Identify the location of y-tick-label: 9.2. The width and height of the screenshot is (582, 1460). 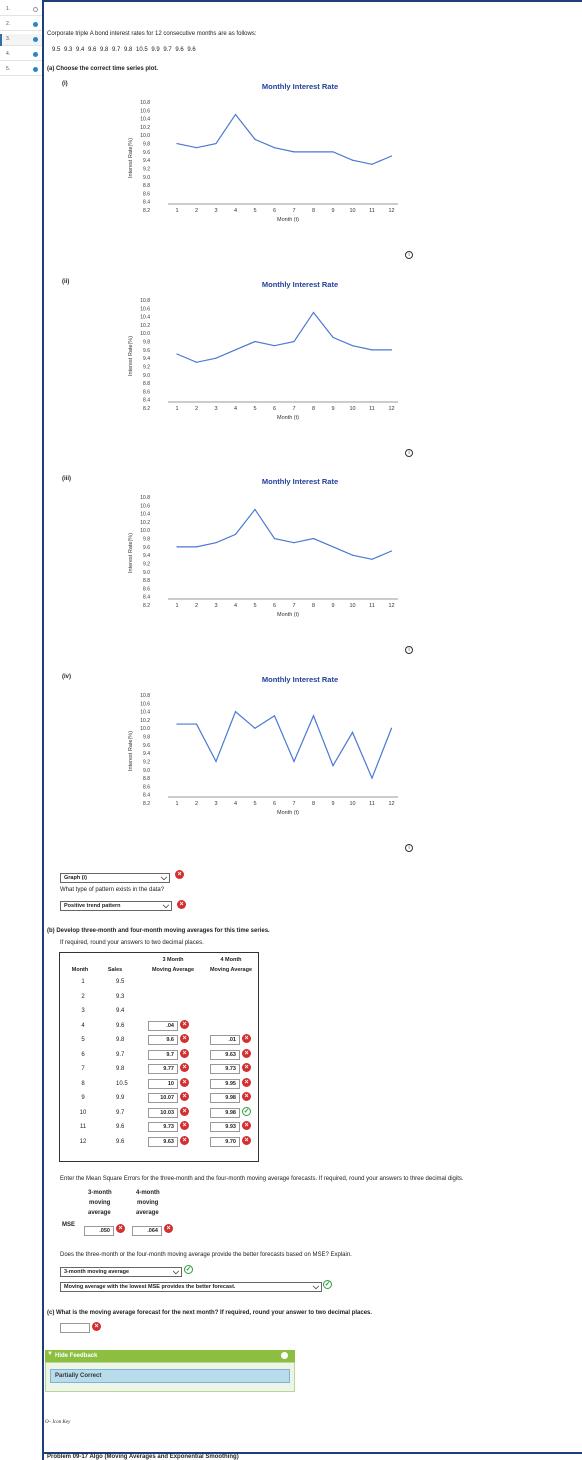
(146, 564).